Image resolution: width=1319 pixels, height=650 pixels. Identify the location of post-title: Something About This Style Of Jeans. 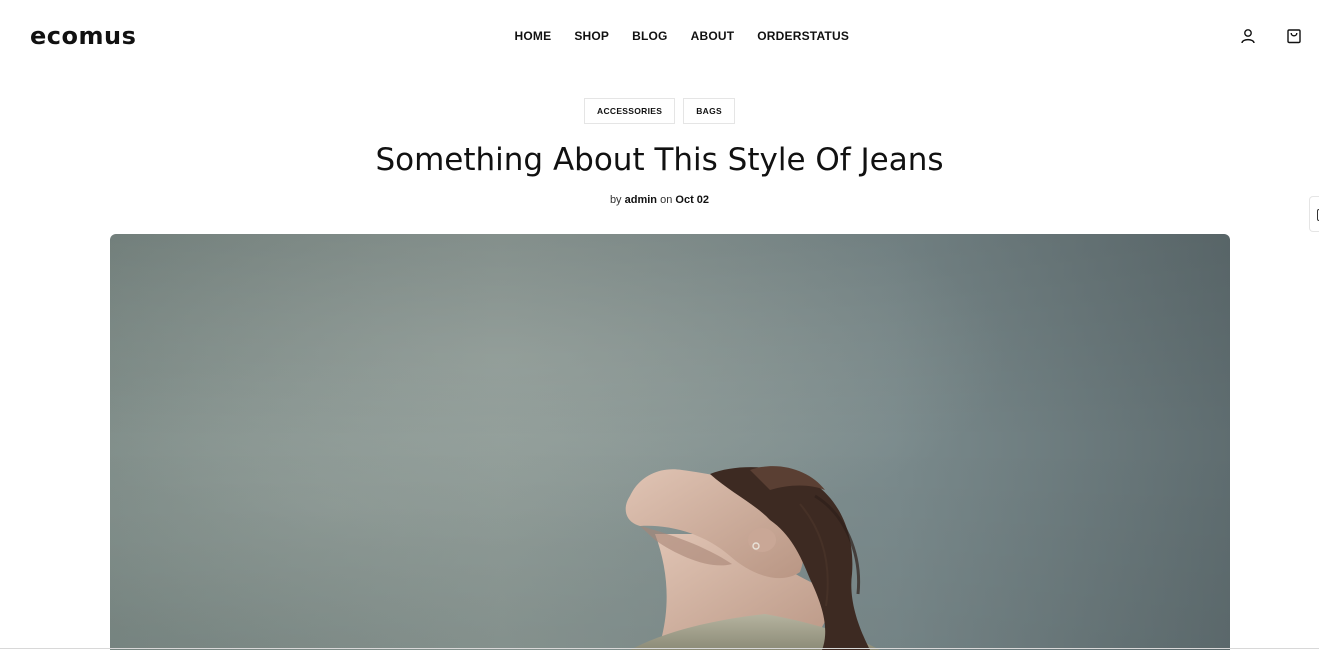
(659, 160).